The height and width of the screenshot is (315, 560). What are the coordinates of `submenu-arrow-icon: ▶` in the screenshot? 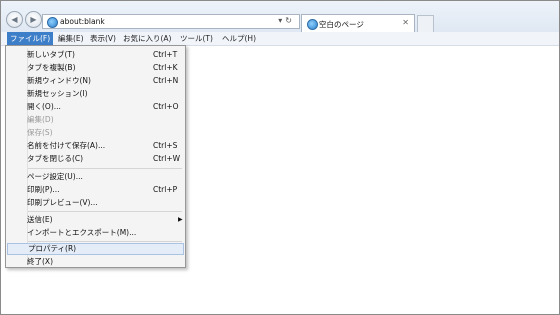 It's located at (180, 219).